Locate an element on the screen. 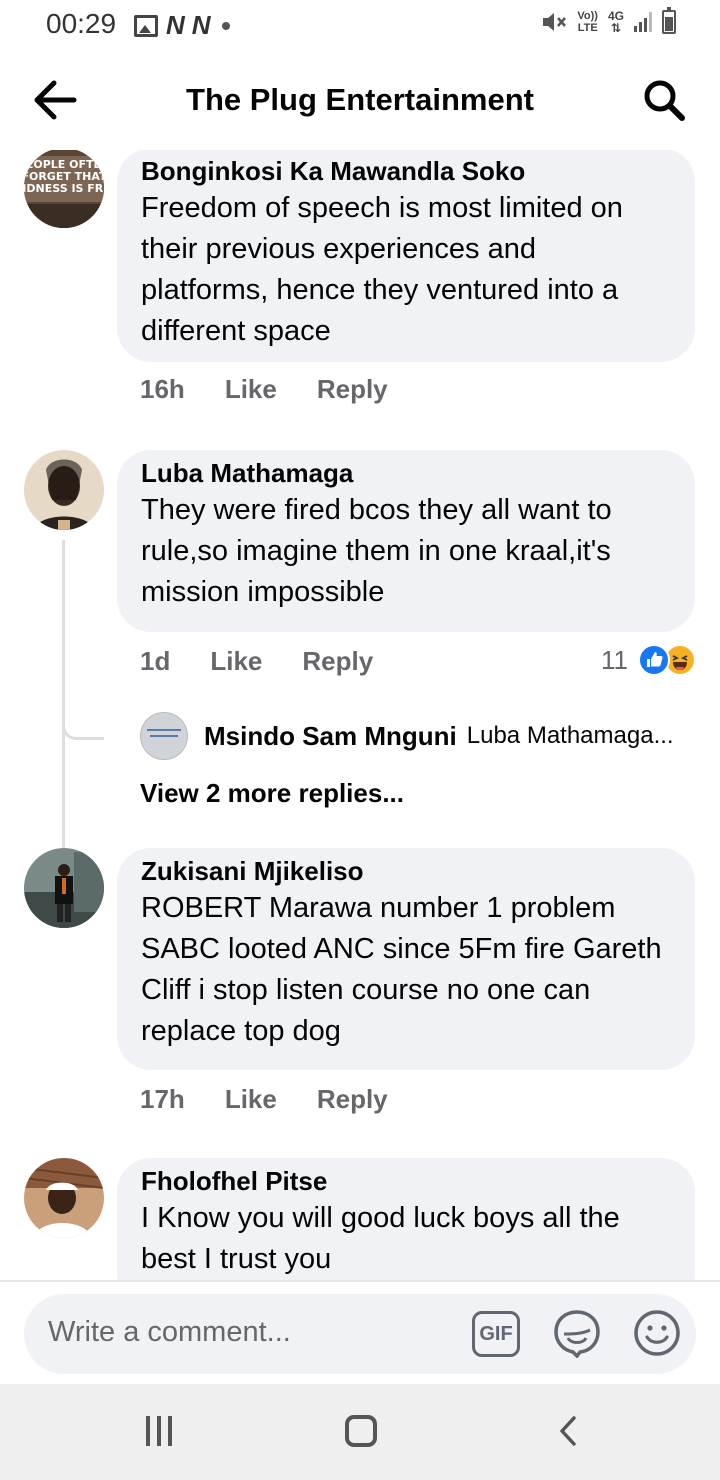 The height and width of the screenshot is (1480, 720). comment-time: 16h is located at coordinates (162, 389).